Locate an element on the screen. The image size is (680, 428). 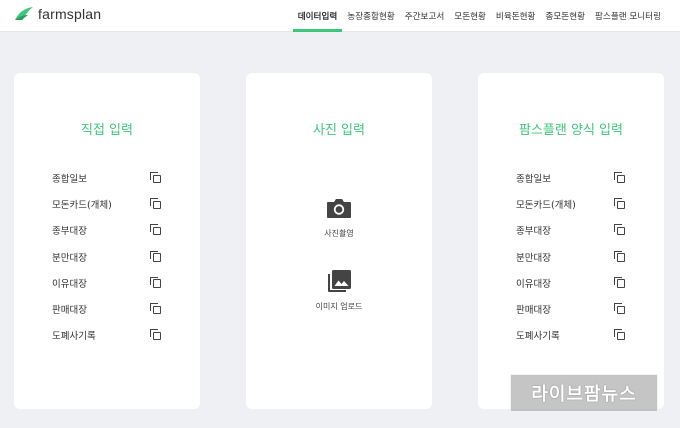
nav-farmsplan-monitoring: 팜스플랜 모니터링 is located at coordinates (628, 16).